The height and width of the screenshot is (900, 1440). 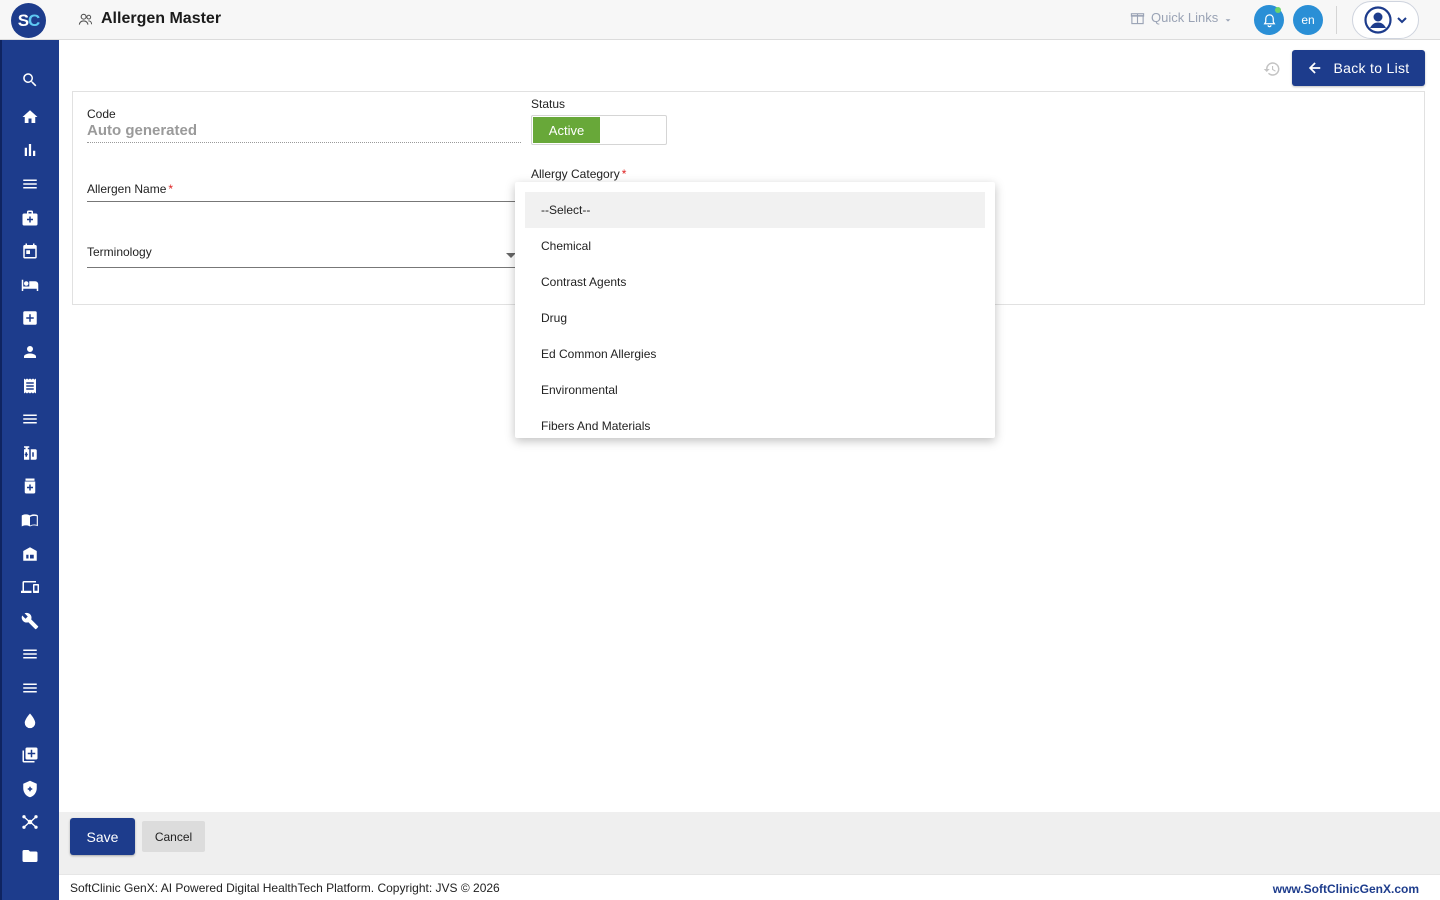 I want to click on store-icon, so click(x=30, y=554).